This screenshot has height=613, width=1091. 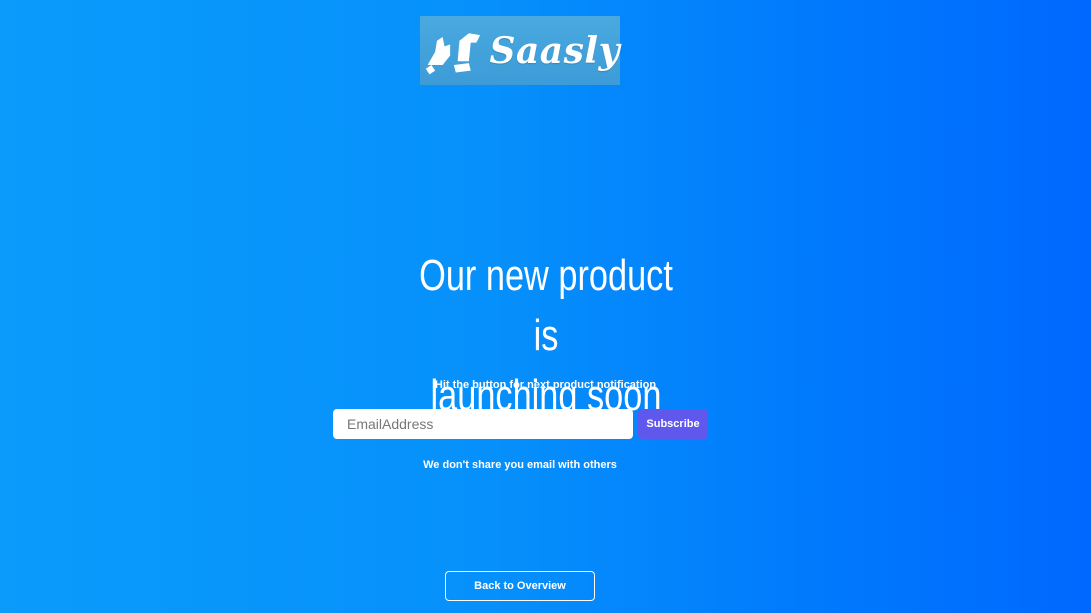 I want to click on privacy-note: We don't share you email with others, so click(x=520, y=465).